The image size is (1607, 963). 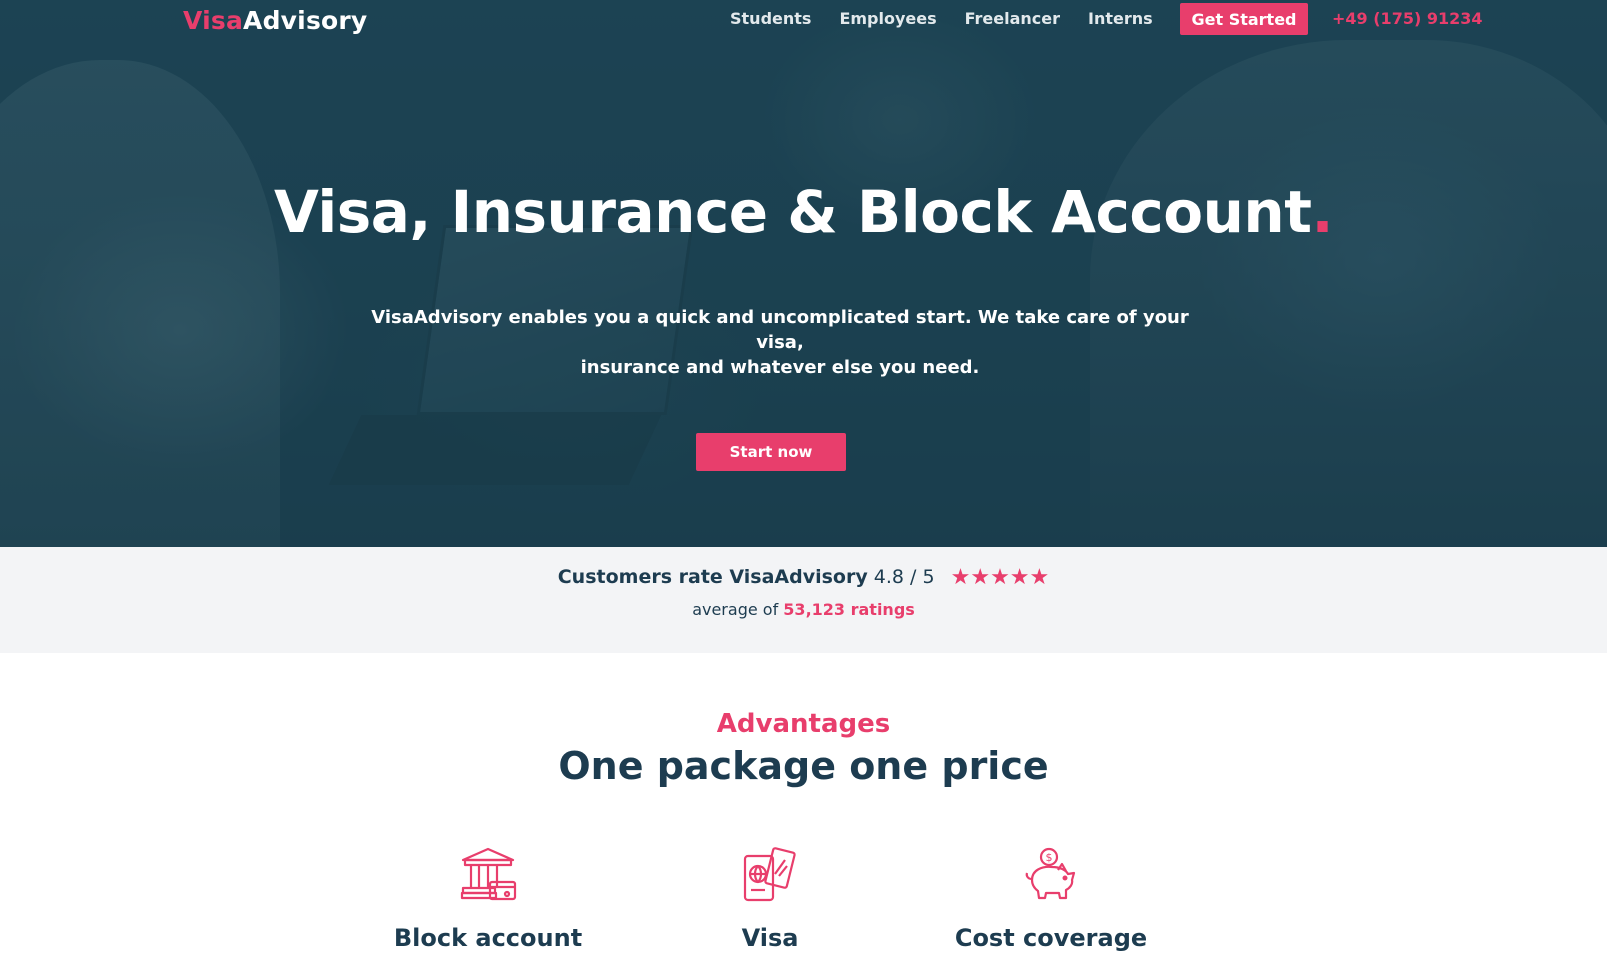 What do you see at coordinates (780, 367) in the screenshot?
I see `hero-subtitle-line-2: insurance and whatever else you need.` at bounding box center [780, 367].